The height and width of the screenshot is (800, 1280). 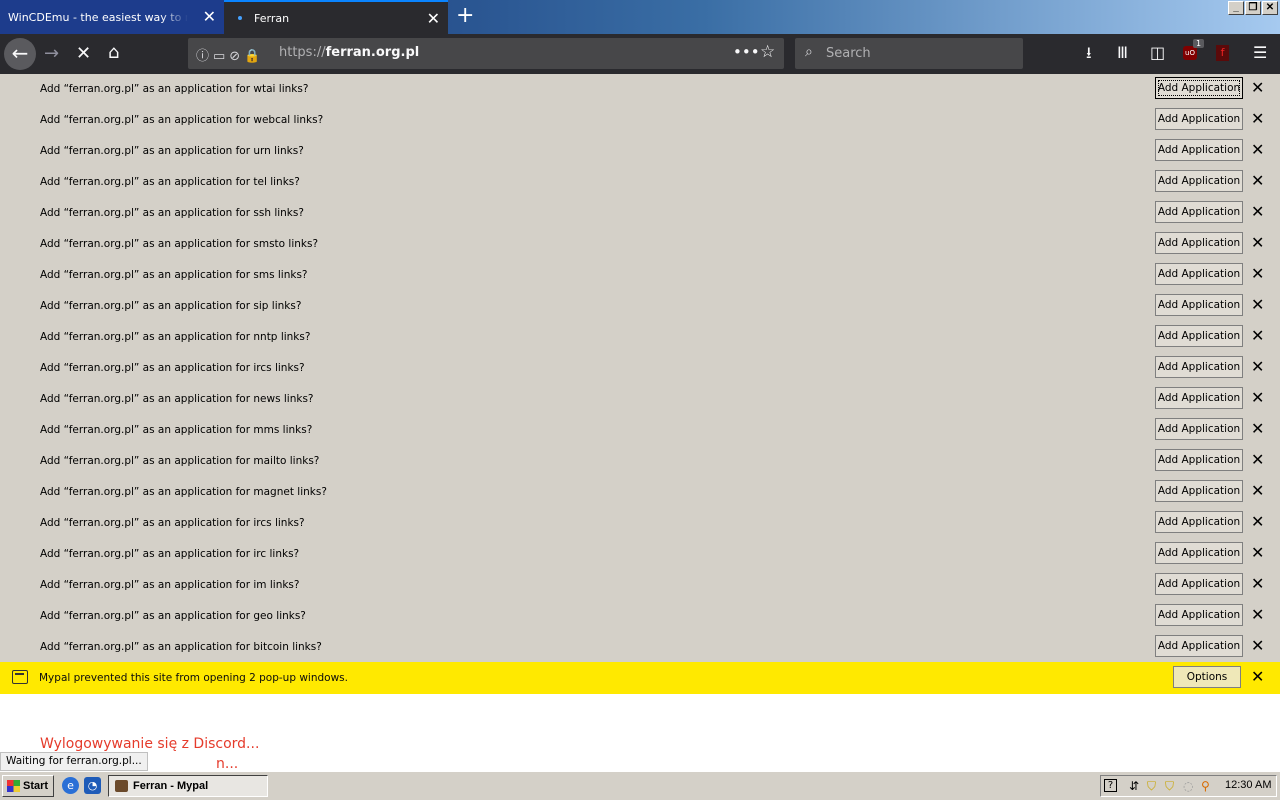 What do you see at coordinates (272, 18) in the screenshot?
I see `tab-title: Ferran` at bounding box center [272, 18].